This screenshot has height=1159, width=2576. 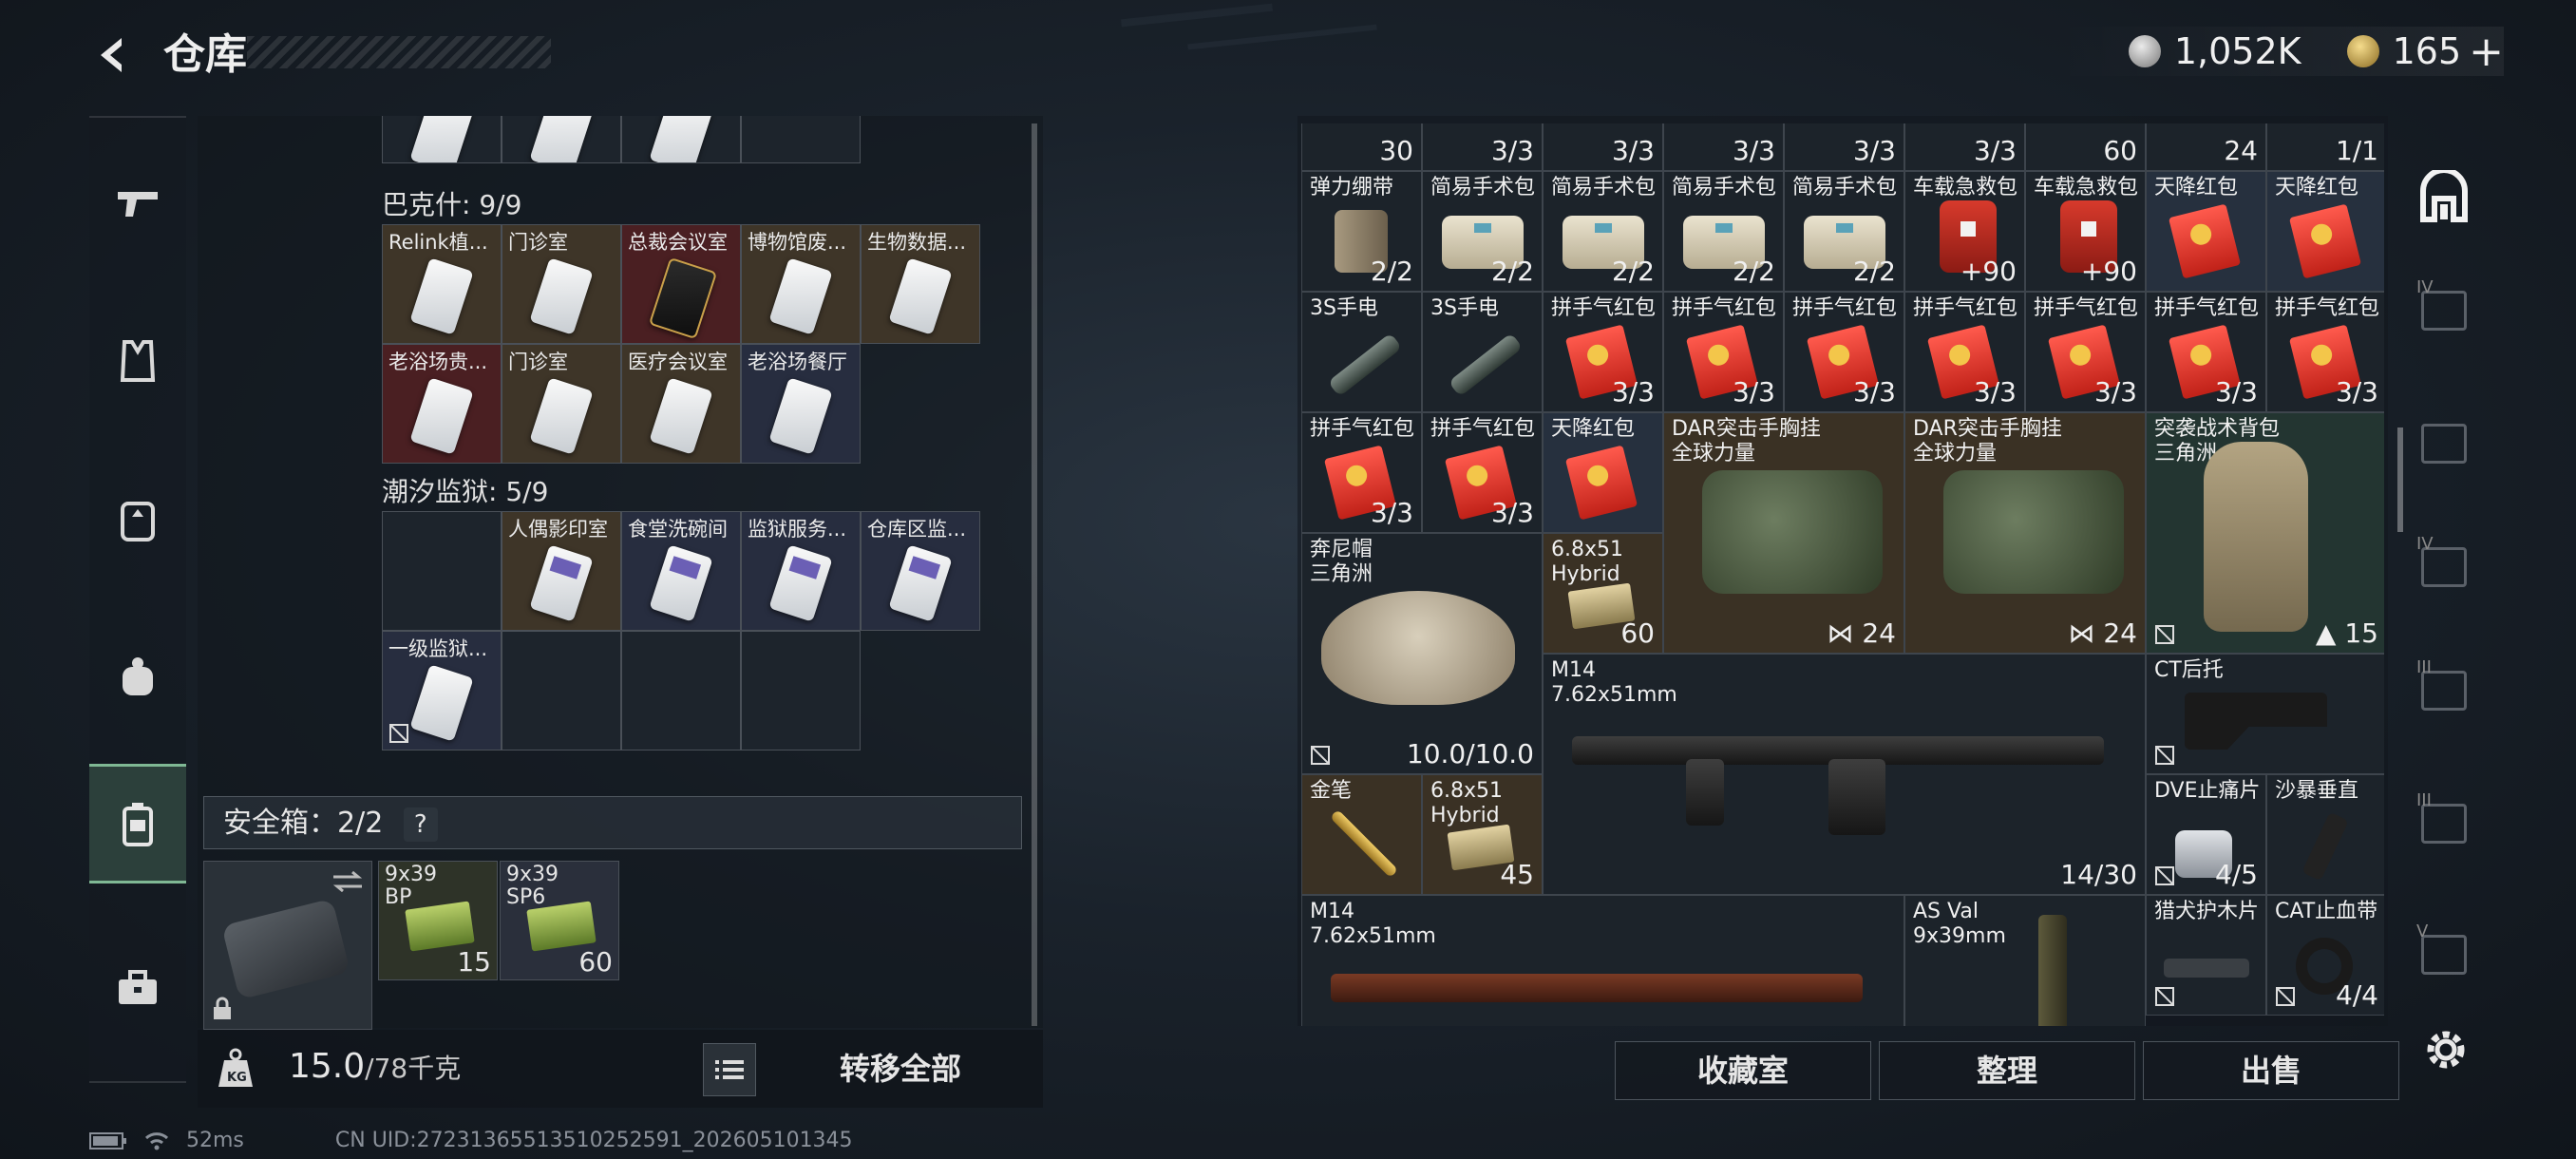 I want to click on sort-button: 整理, so click(x=2007, y=1070).